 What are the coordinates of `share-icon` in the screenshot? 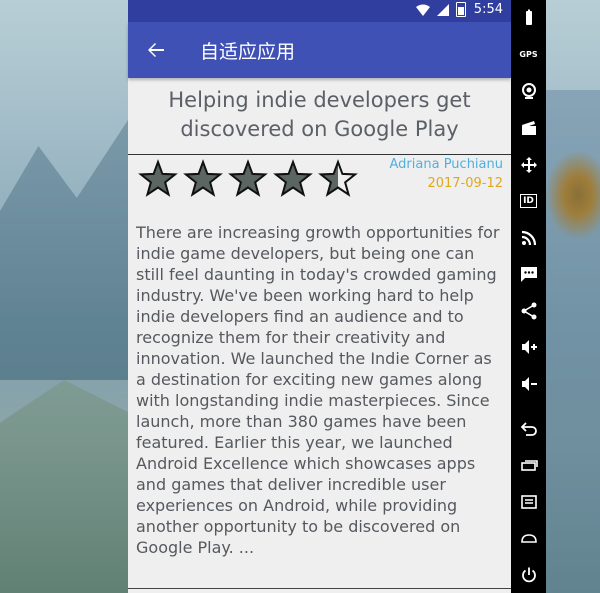 It's located at (528, 311).